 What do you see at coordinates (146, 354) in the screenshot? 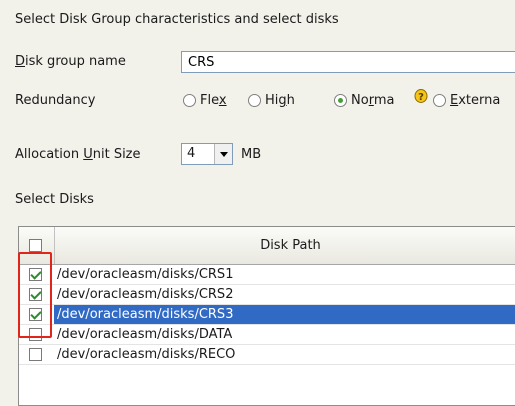
I see `disk-path: /dev/oracleasm/disks/RECO` at bounding box center [146, 354].